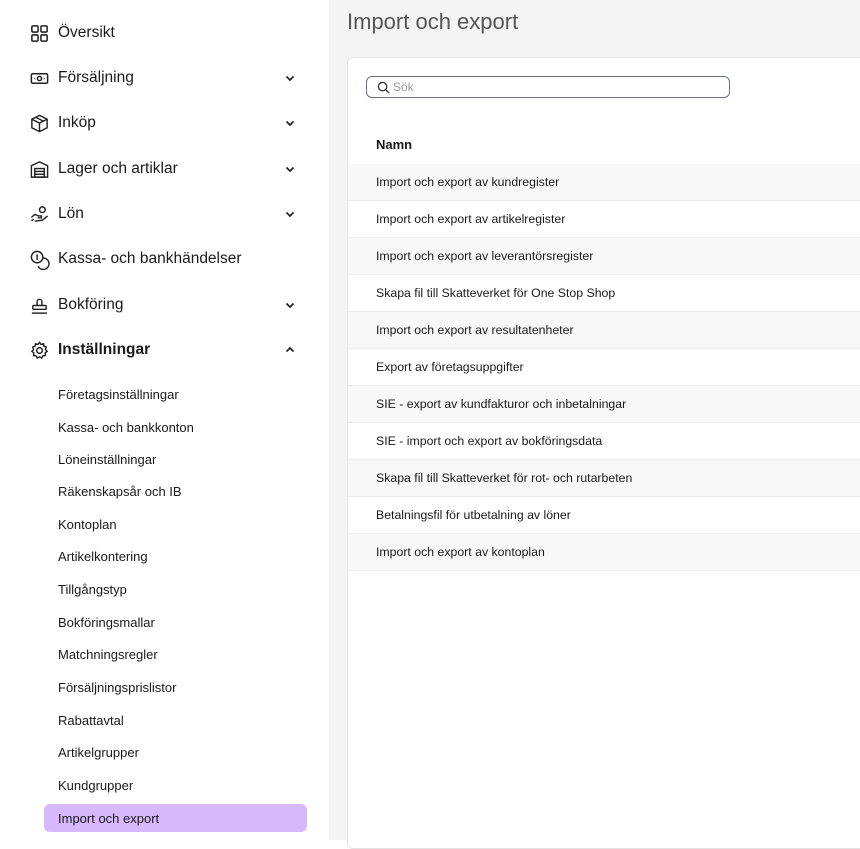  What do you see at coordinates (175, 654) in the screenshot?
I see `sub-item-matchningsregler: Matchningsregler` at bounding box center [175, 654].